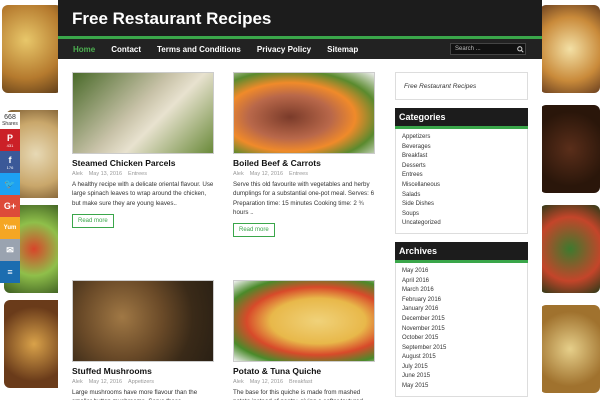  I want to click on sidebar-tagline: Free Restaurant Recipes, so click(461, 86).